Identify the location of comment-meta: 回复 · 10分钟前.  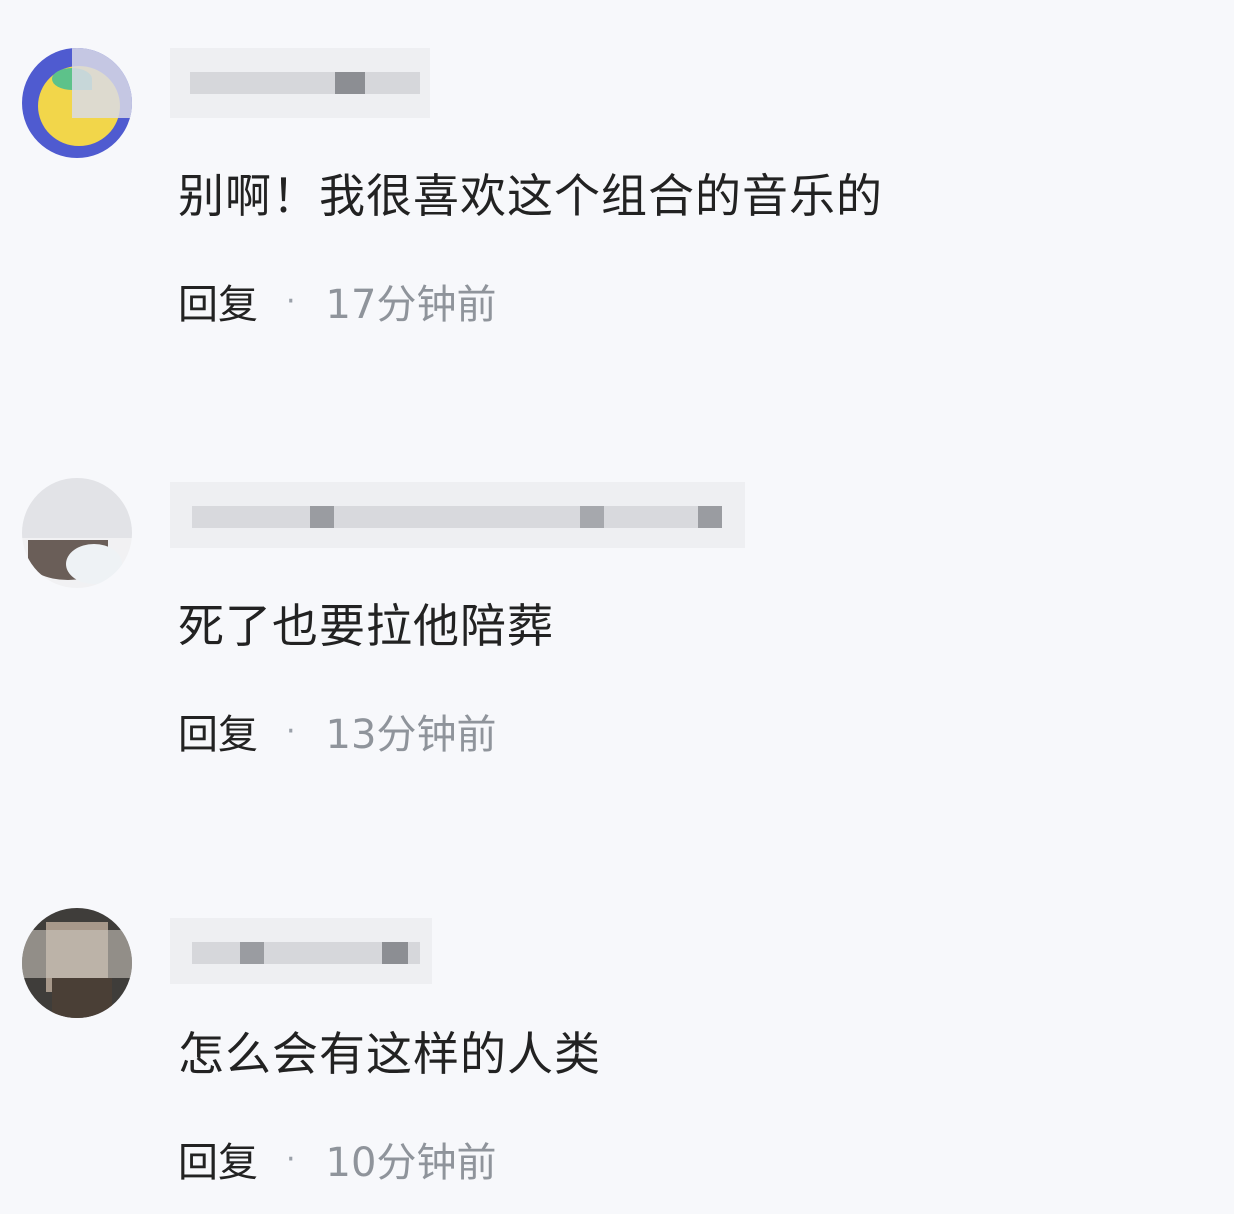
(337, 1159).